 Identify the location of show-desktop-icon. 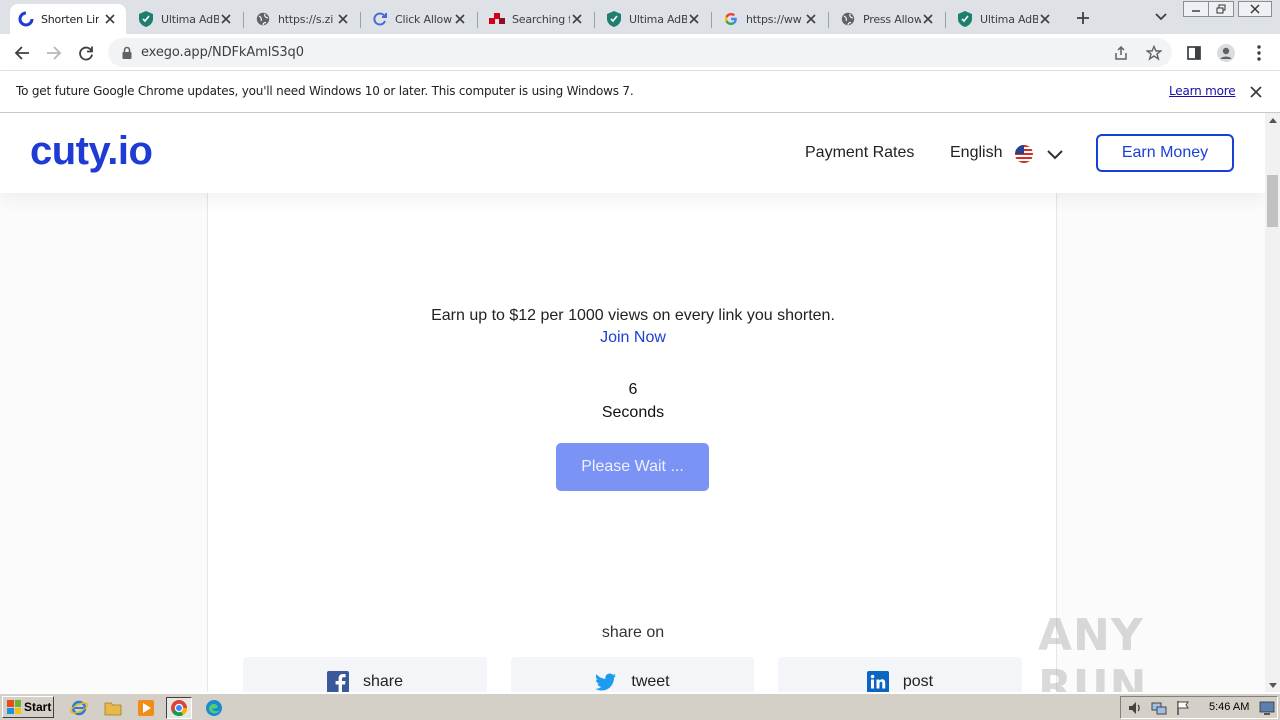
(1267, 708).